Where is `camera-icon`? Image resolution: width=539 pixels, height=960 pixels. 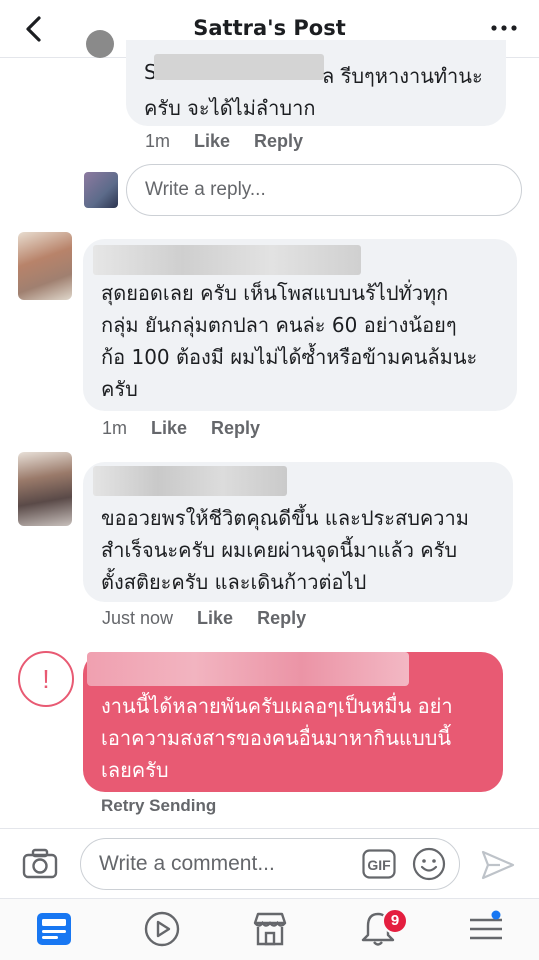
camera-icon is located at coordinates (40, 864).